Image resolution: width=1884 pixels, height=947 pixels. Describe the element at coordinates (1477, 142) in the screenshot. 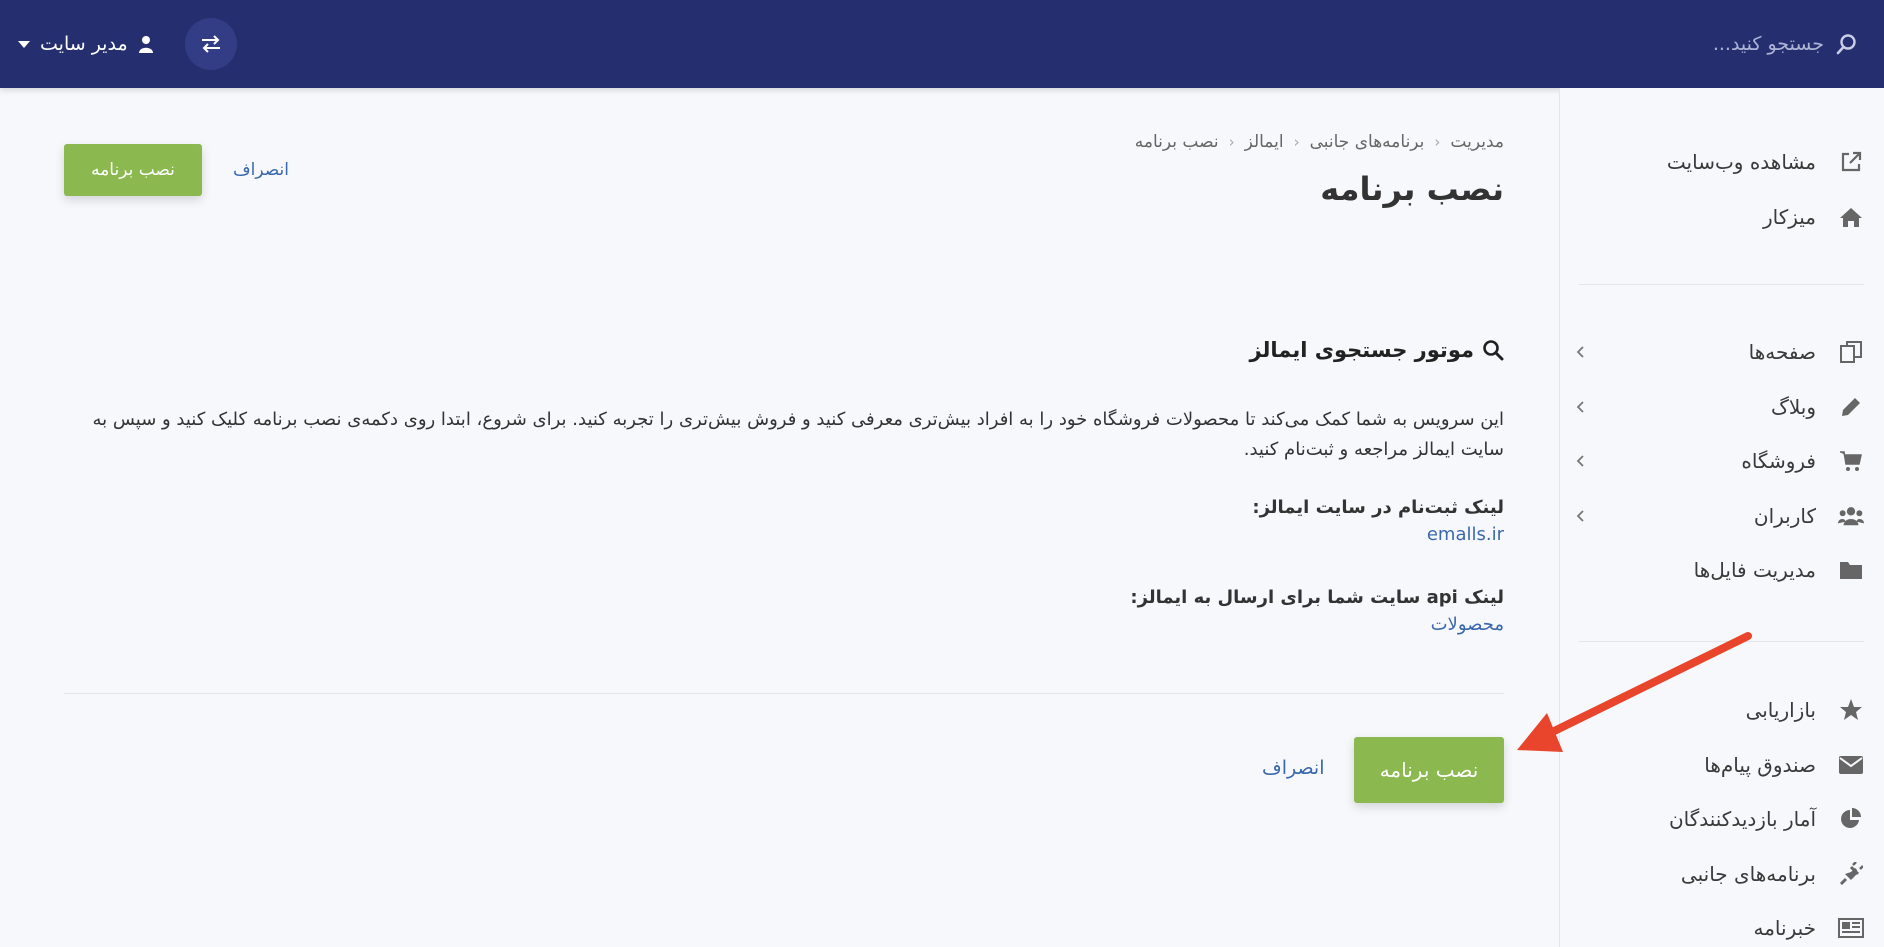

I see `breadcrumb-item: مدیریت` at that location.